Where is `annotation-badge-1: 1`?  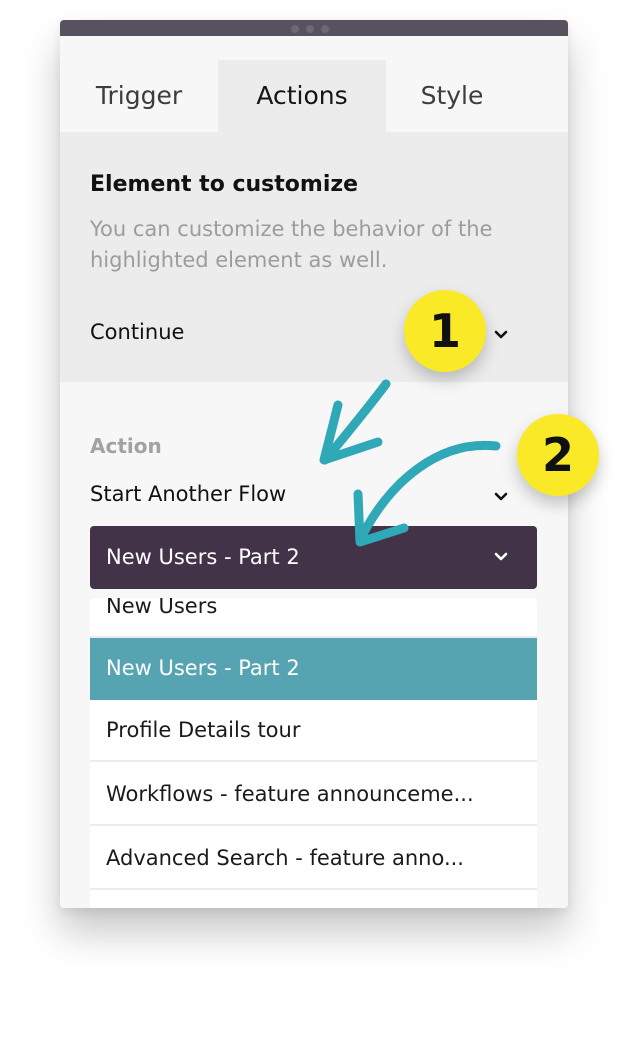 annotation-badge-1: 1 is located at coordinates (445, 331).